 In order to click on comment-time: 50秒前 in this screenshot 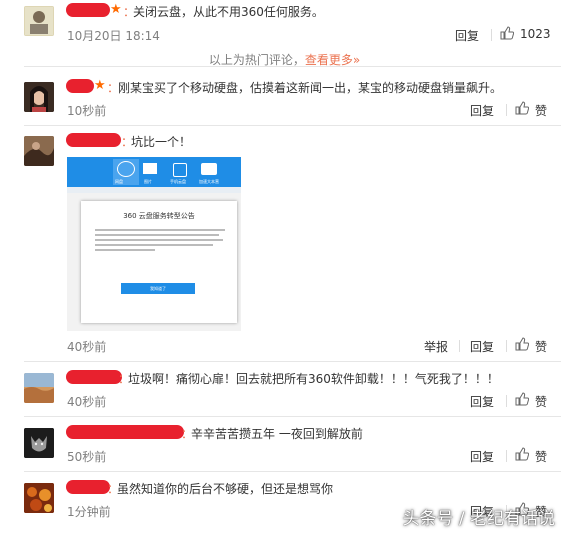, I will do `click(87, 457)`.